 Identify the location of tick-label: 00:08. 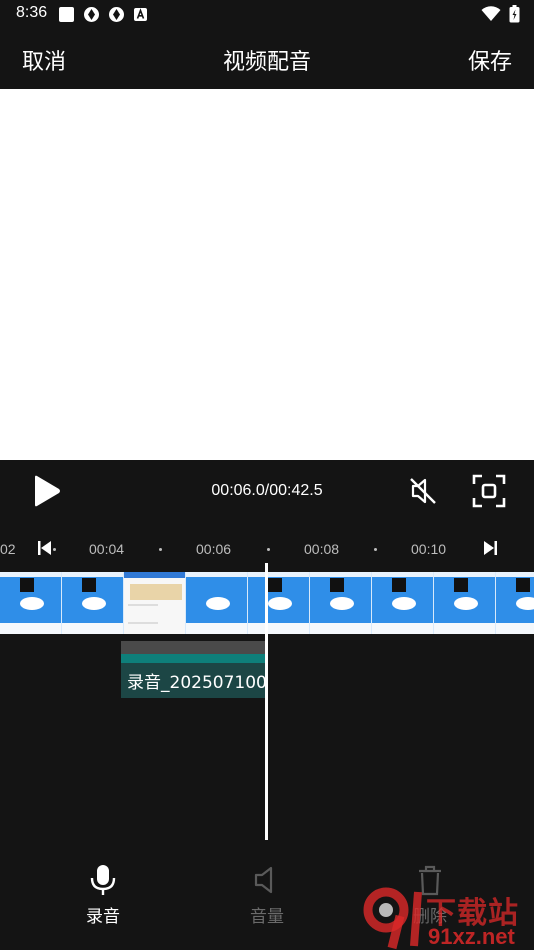
(322, 549).